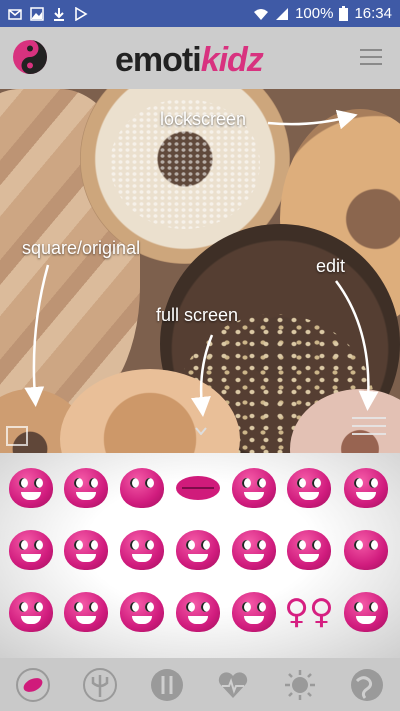  I want to click on app-logo: emotikidz, so click(189, 60).